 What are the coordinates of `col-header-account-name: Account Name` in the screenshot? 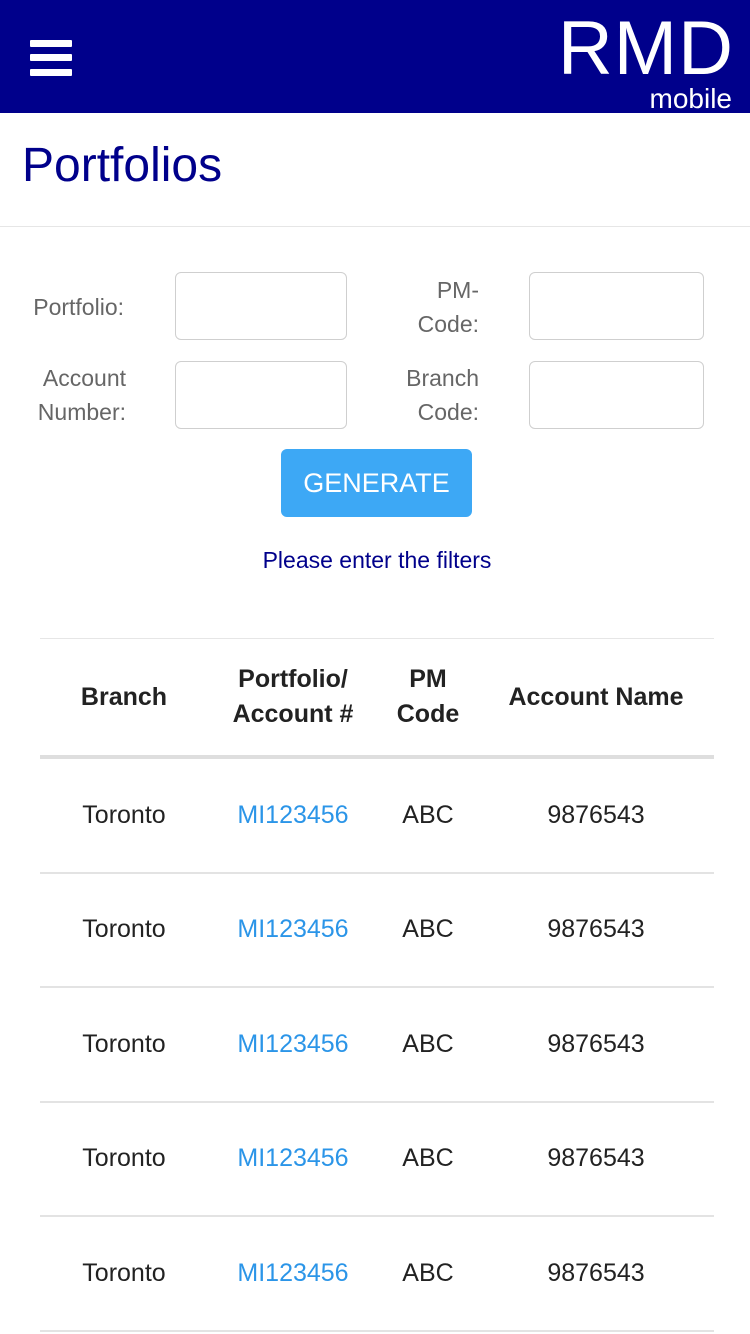 It's located at (596, 696).